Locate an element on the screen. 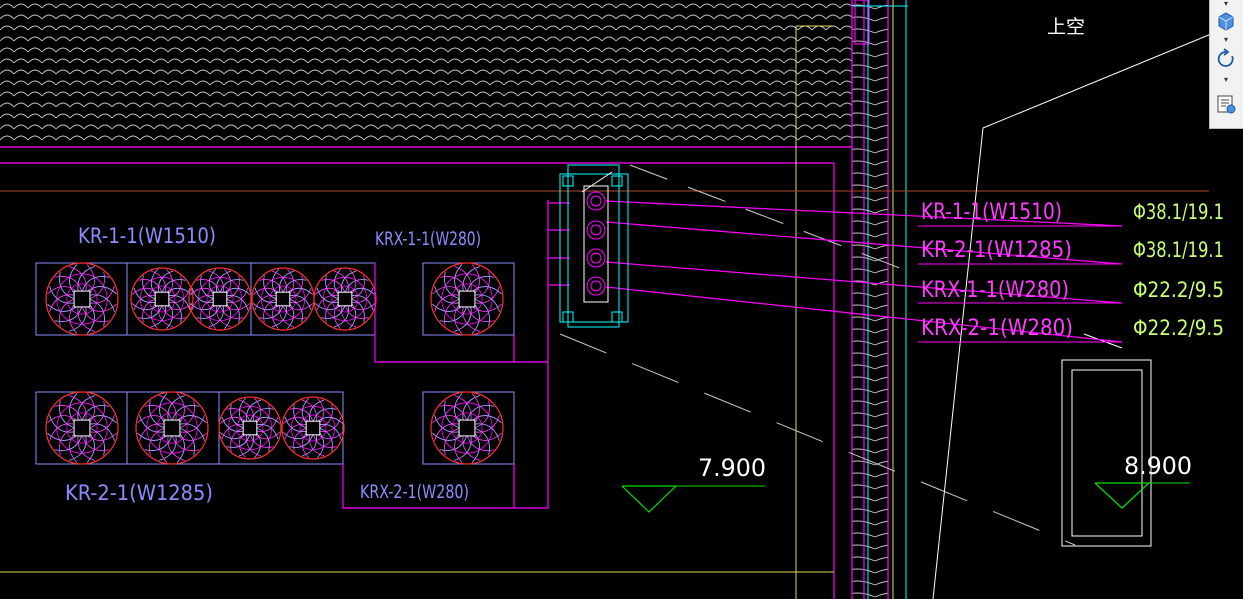  view-cube-icon is located at coordinates (1226, 21).